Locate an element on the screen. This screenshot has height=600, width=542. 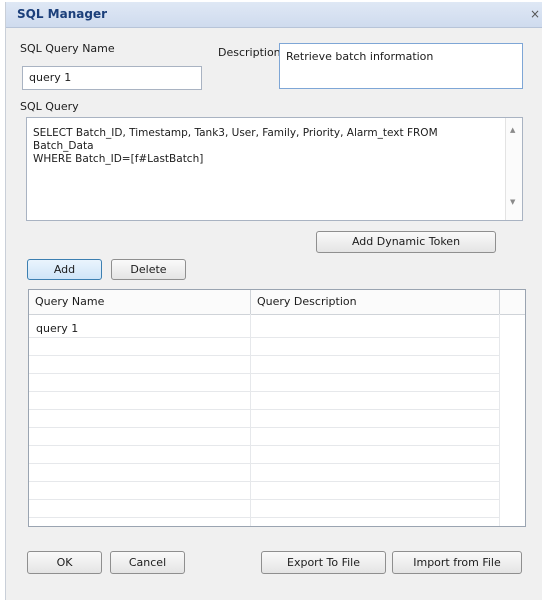
export-to-file-button: Export To File is located at coordinates (323, 562).